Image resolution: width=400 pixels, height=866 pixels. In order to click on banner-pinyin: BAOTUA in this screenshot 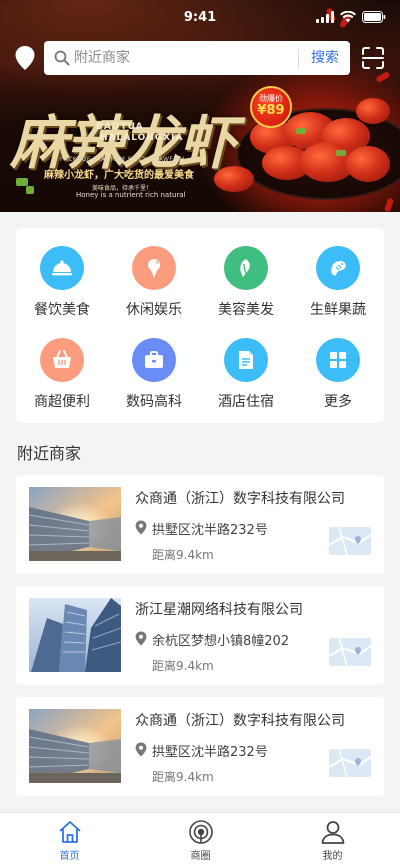, I will do `click(120, 127)`.